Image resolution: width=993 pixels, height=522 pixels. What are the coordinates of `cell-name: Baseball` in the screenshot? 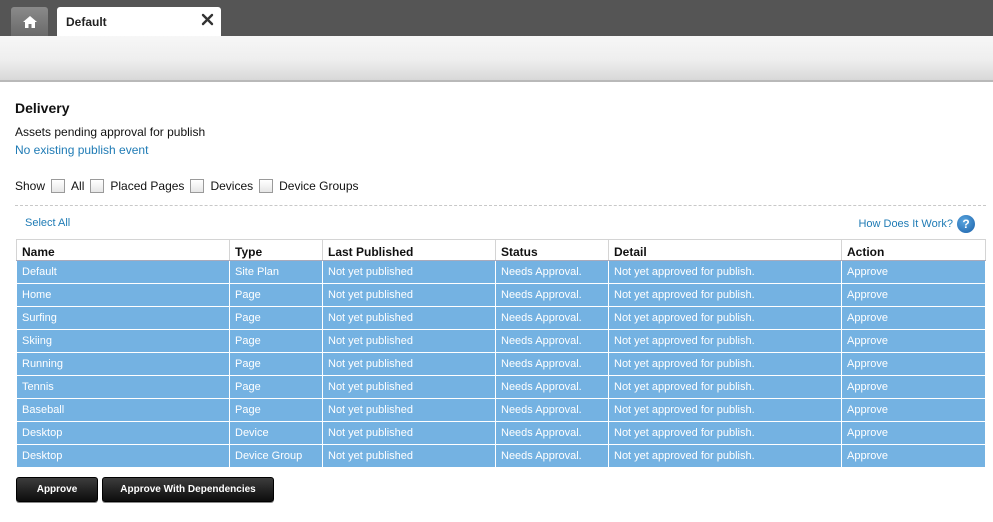 It's located at (123, 410).